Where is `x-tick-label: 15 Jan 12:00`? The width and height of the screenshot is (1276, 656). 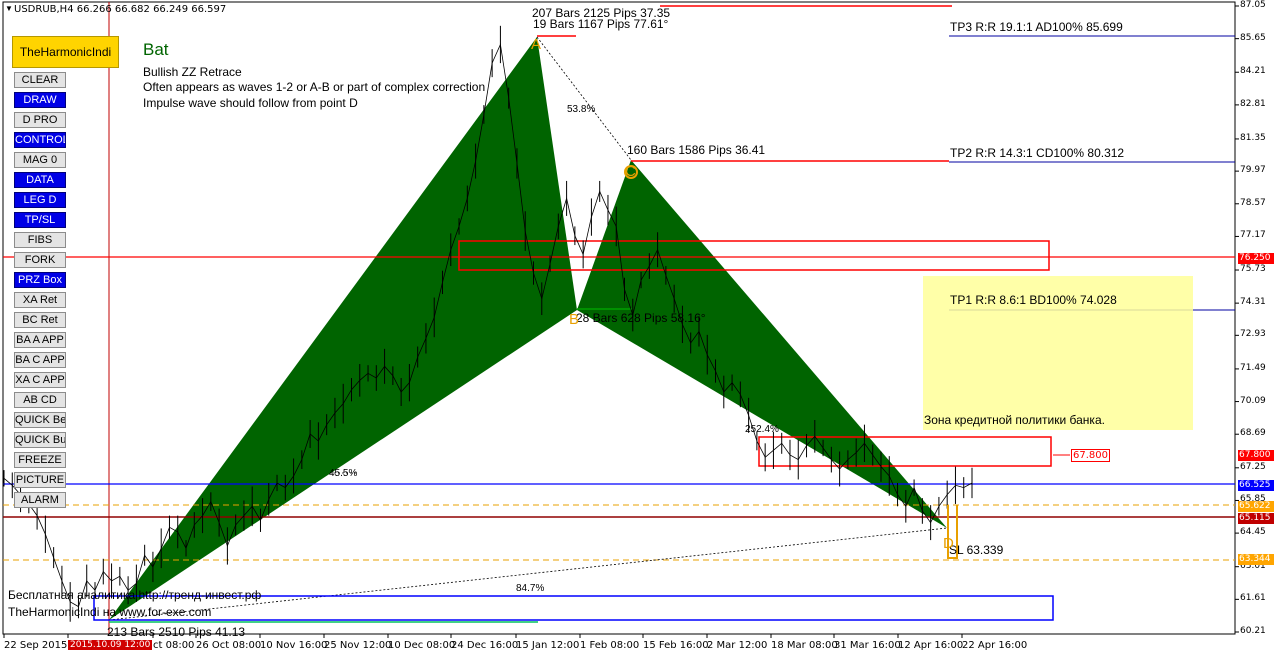
x-tick-label: 15 Jan 12:00 is located at coordinates (548, 645).